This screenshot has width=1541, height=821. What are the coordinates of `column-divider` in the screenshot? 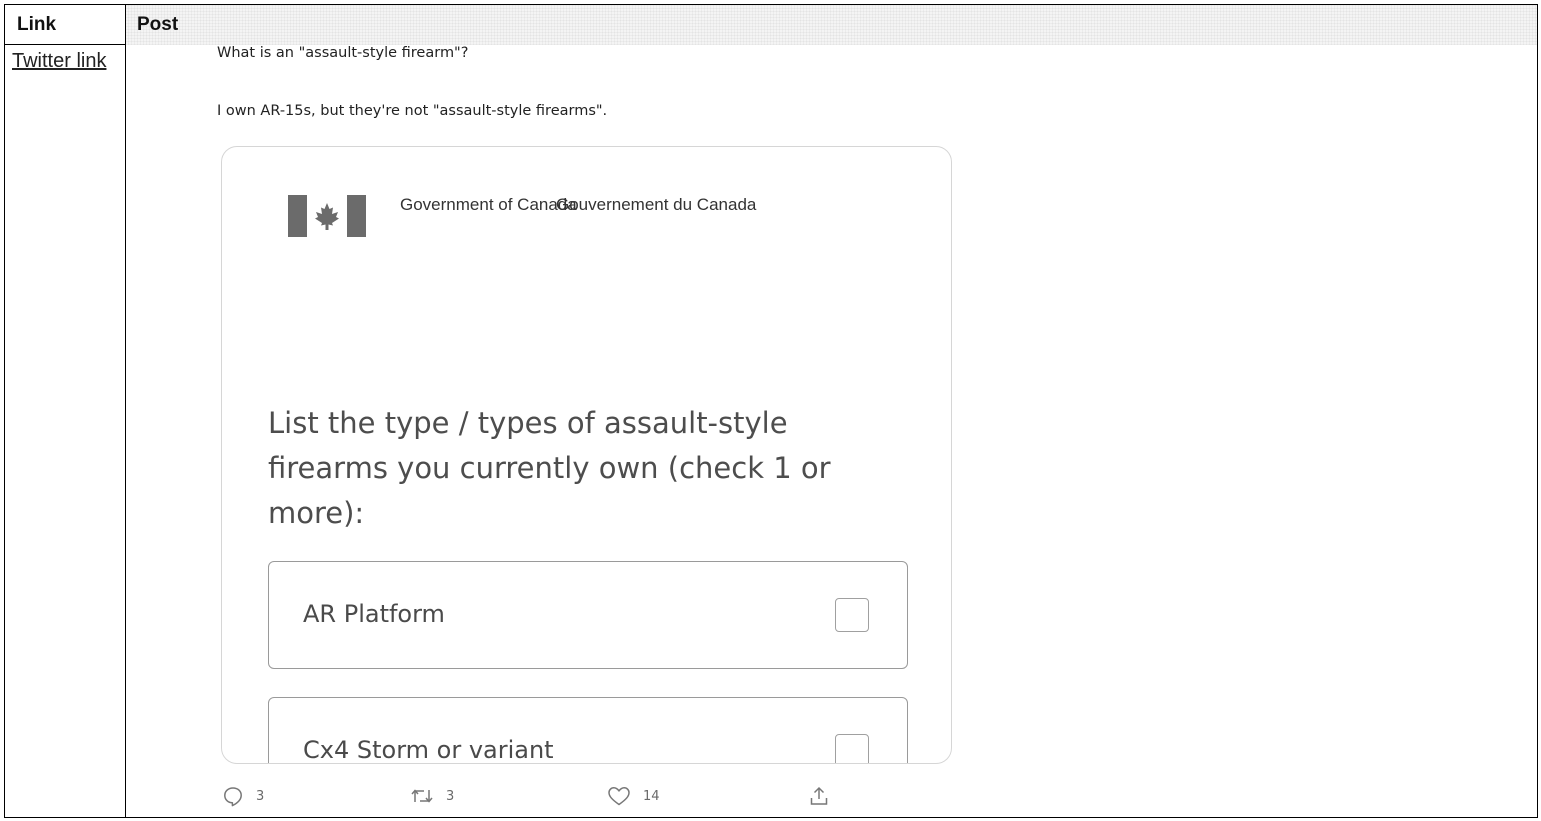 It's located at (125, 411).